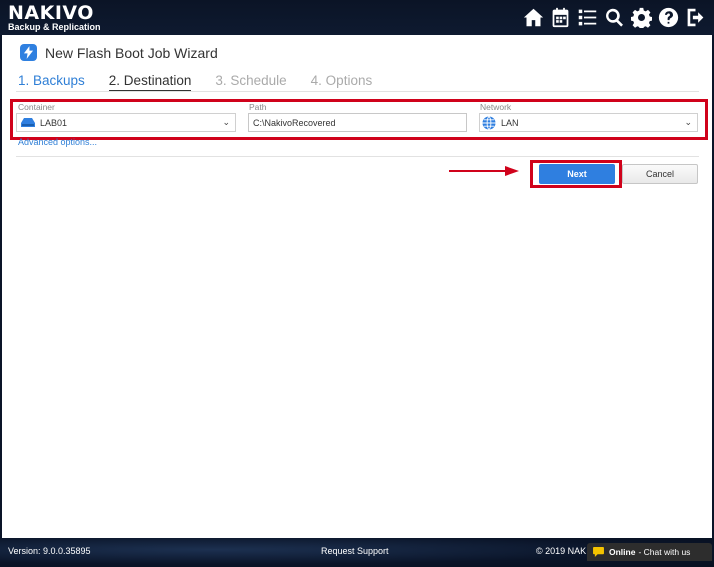  Describe the element at coordinates (598, 552) in the screenshot. I see `chat-bubble-icon` at that location.